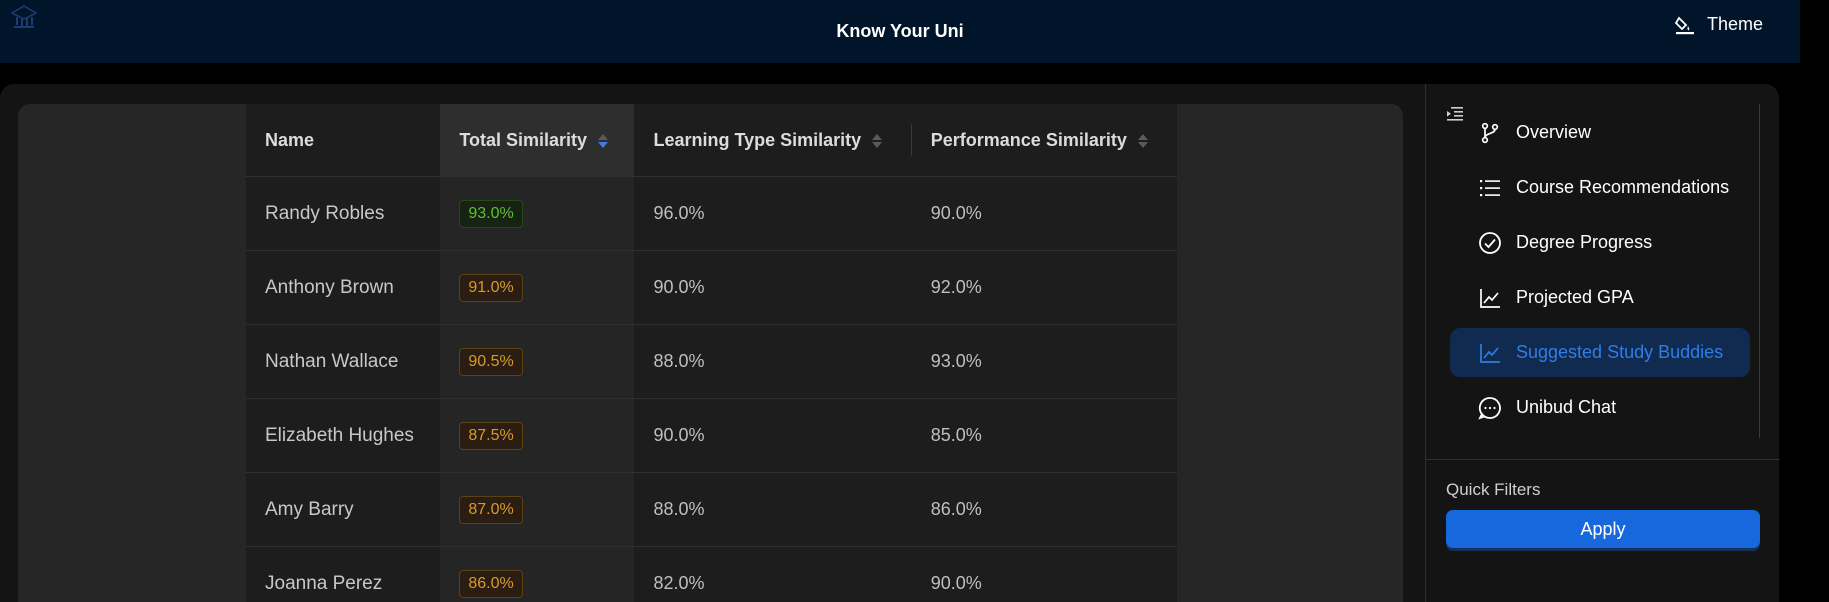 Image resolution: width=1829 pixels, height=602 pixels. What do you see at coordinates (491, 361) in the screenshot?
I see `total-similarity-tag: 90.5%` at bounding box center [491, 361].